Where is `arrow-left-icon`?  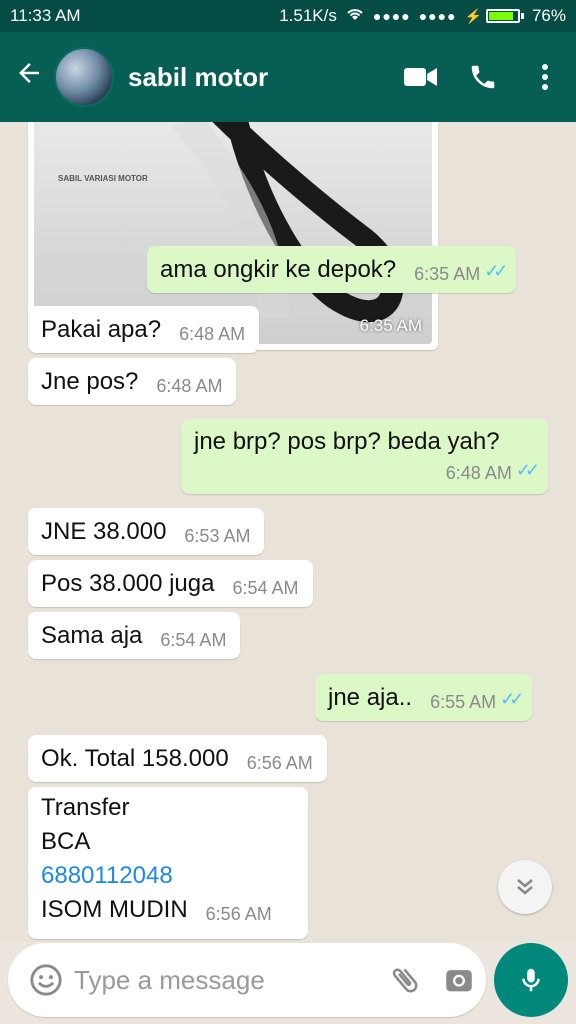
arrow-left-icon is located at coordinates (29, 77).